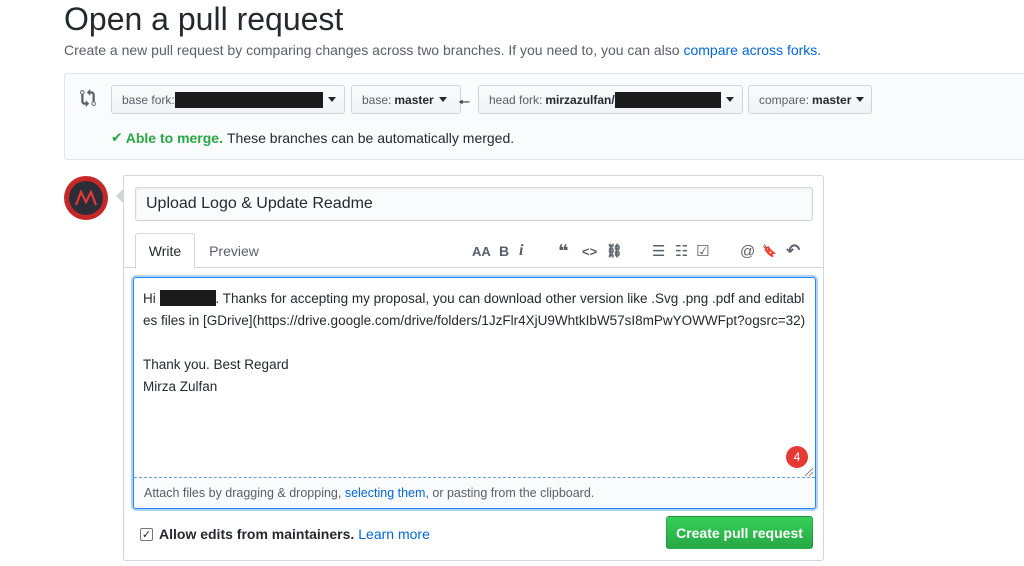 This screenshot has width=1024, height=566. What do you see at coordinates (88, 98) in the screenshot?
I see `git-compare-icon` at bounding box center [88, 98].